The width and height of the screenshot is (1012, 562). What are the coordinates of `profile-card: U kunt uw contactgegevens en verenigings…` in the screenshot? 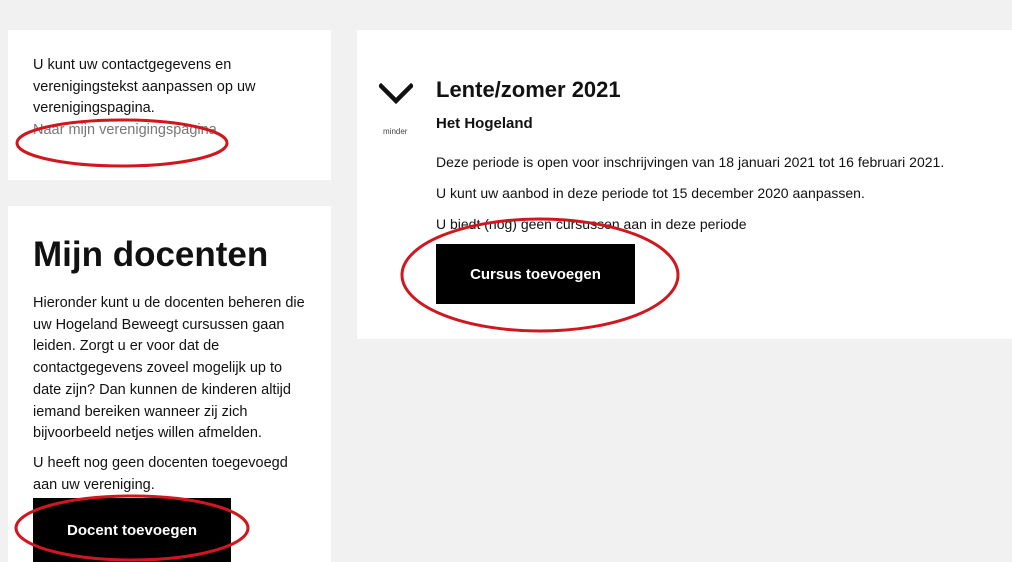 It's located at (169, 105).